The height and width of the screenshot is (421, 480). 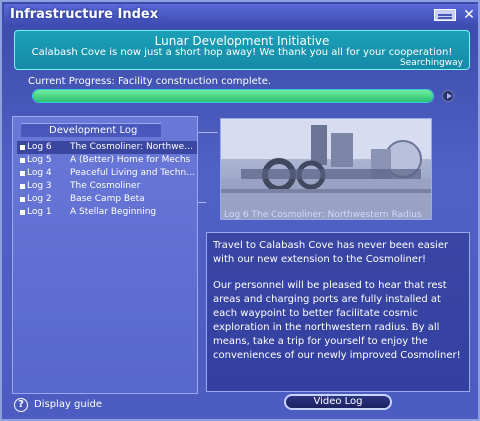 What do you see at coordinates (130, 160) in the screenshot?
I see `log-name: A (Better) Home for Mechs` at bounding box center [130, 160].